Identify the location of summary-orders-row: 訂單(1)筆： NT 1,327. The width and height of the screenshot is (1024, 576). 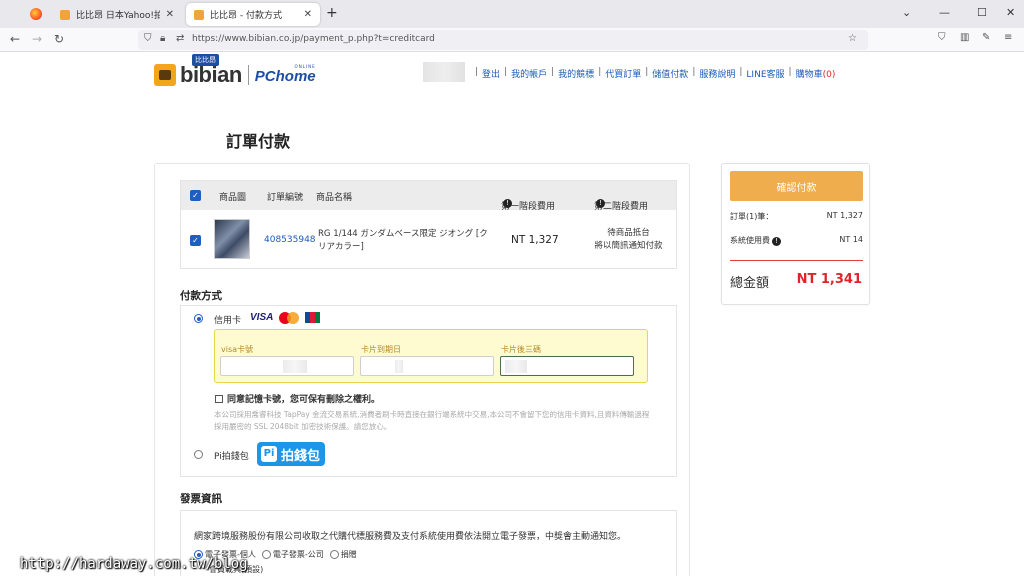
(796, 216).